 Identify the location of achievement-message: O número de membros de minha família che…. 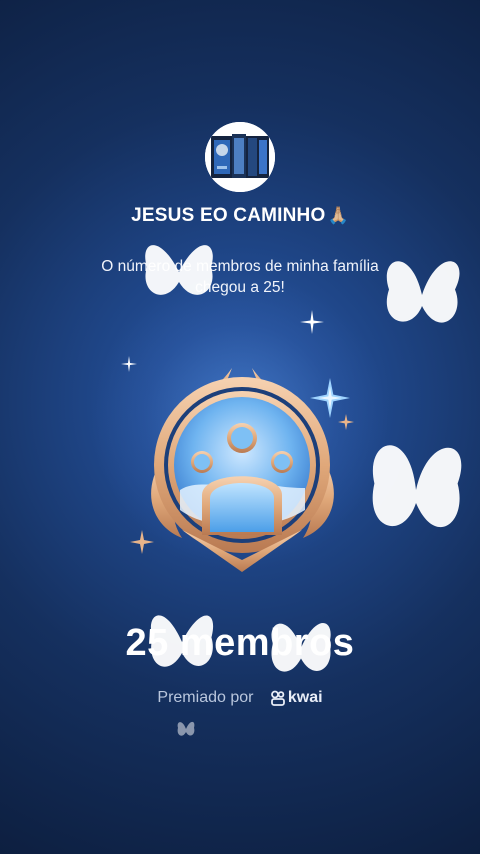
(240, 277).